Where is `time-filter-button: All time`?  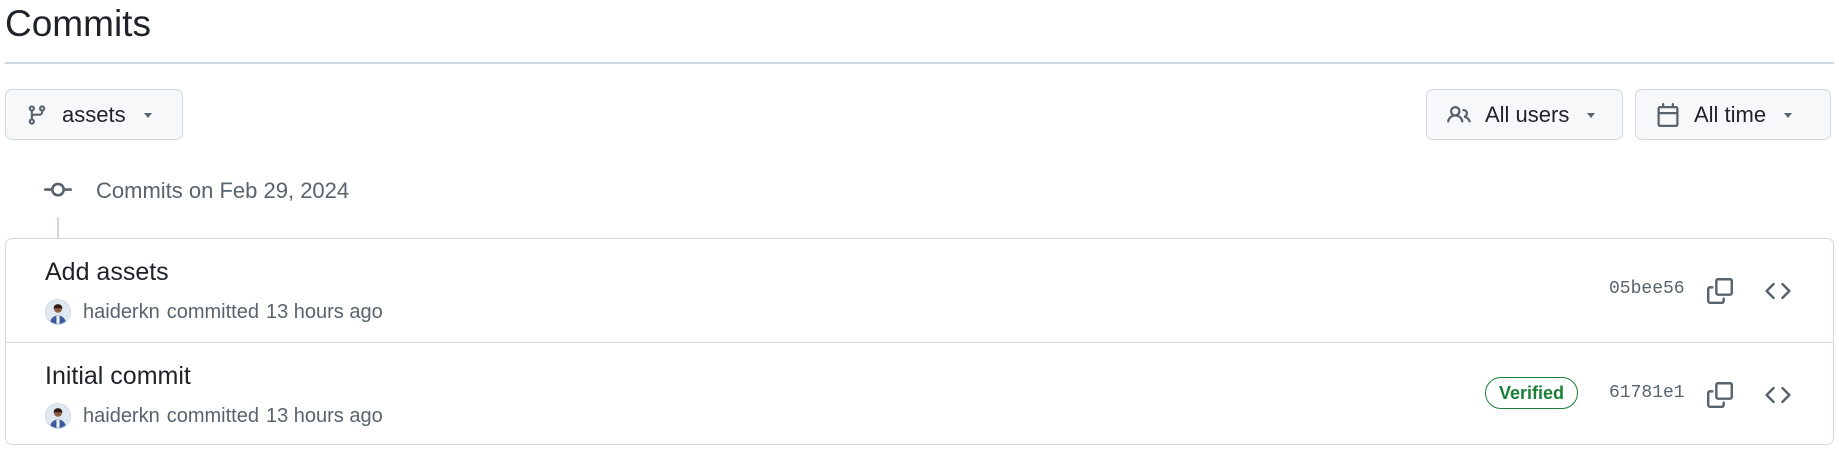 time-filter-button: All time is located at coordinates (1733, 114).